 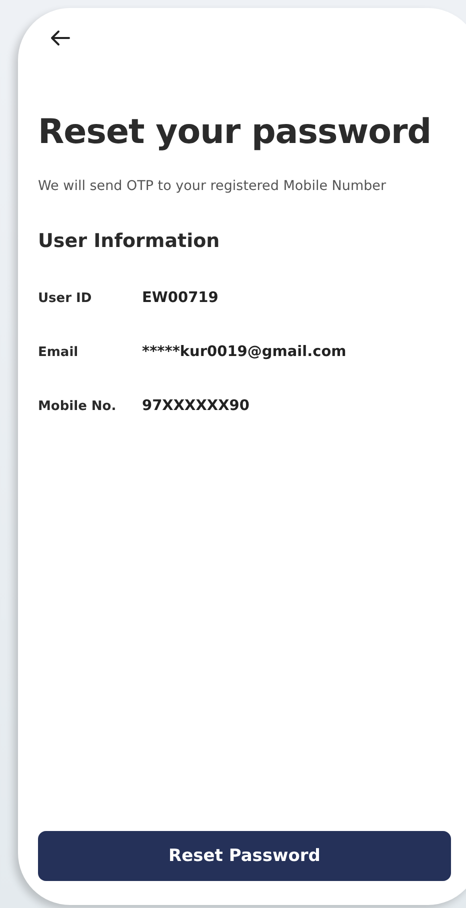 I want to click on field-value: EW00719, so click(x=180, y=298).